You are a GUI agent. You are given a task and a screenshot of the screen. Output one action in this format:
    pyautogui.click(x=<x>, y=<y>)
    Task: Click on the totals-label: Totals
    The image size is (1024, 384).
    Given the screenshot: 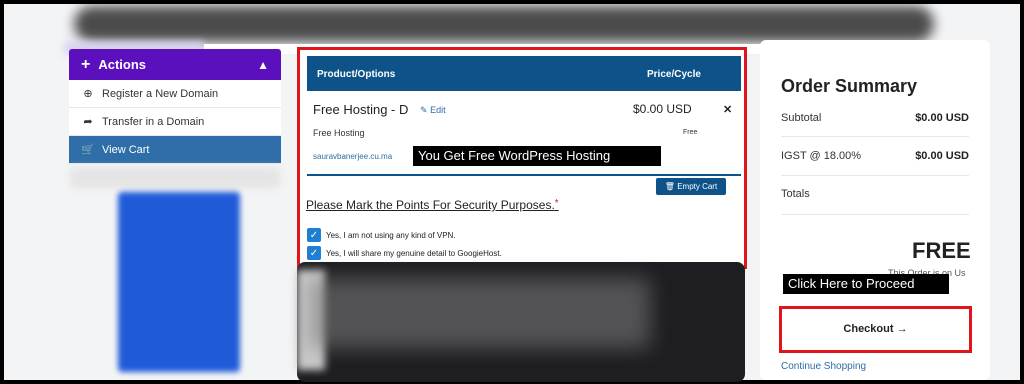 What is the action you would take?
    pyautogui.click(x=795, y=194)
    